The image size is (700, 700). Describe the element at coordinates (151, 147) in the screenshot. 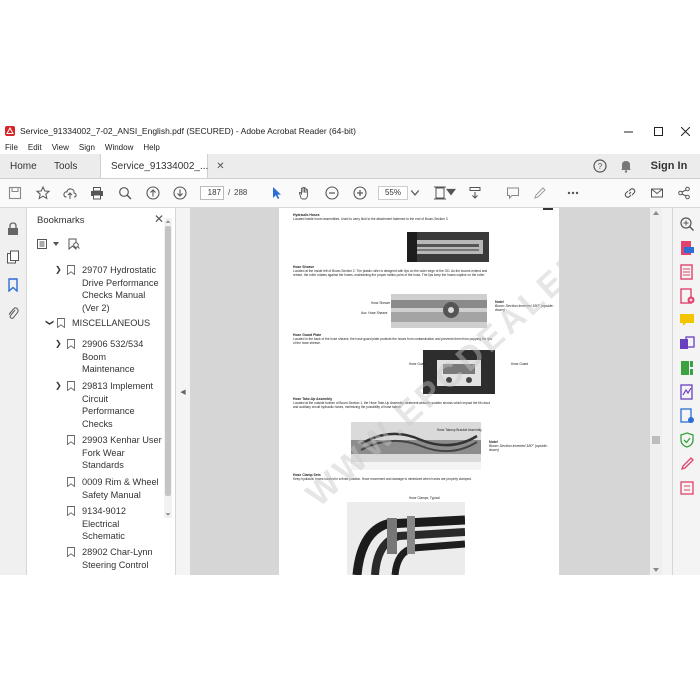

I see `menu-help: Help` at that location.